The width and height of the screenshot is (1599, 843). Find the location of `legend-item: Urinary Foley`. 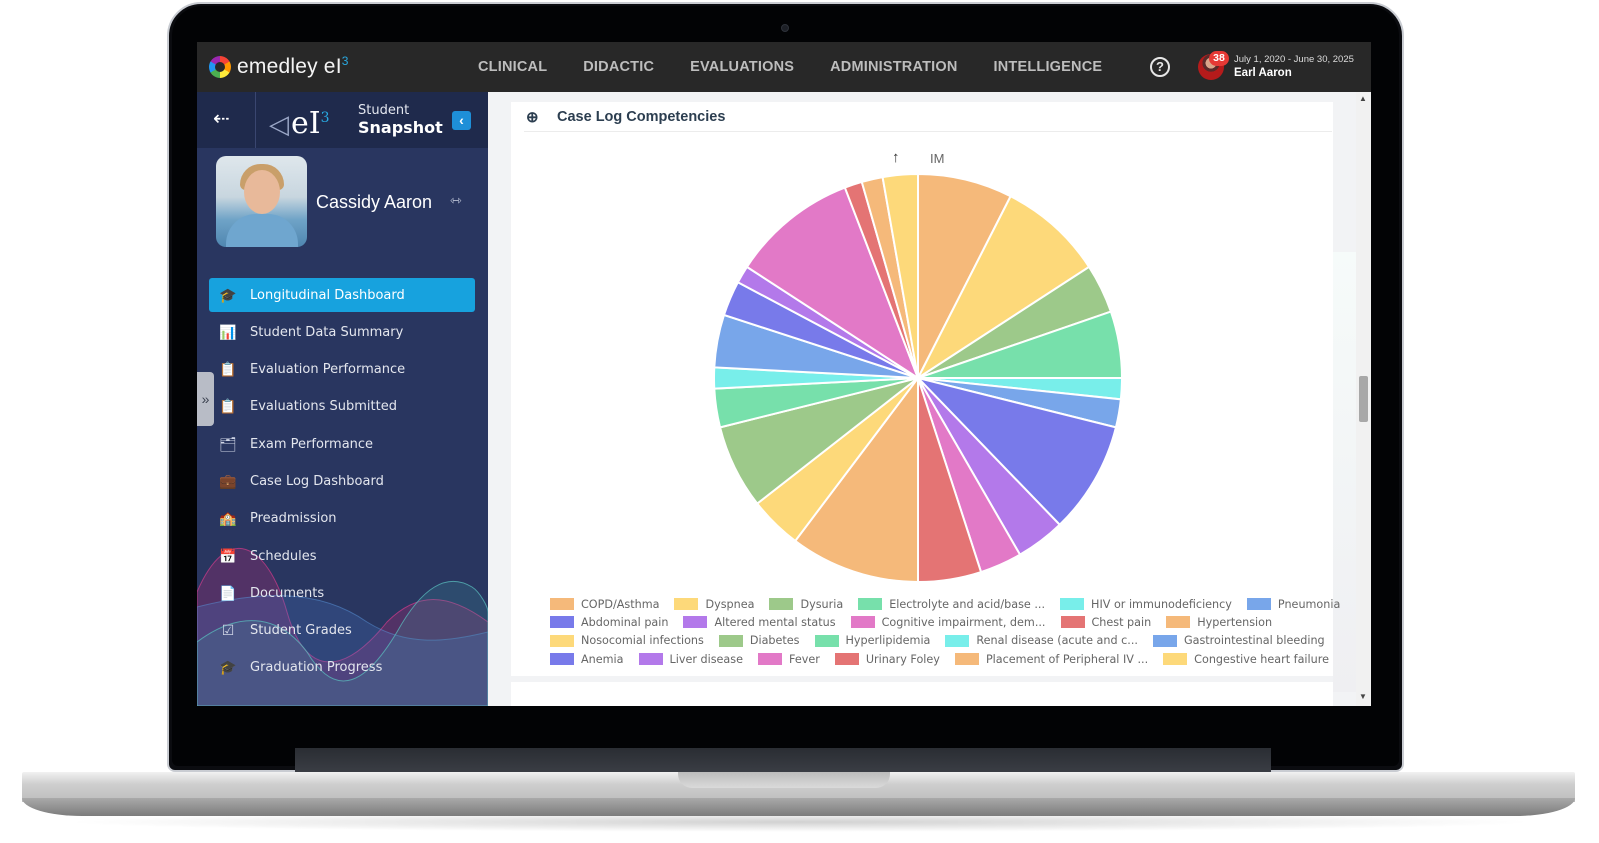

legend-item: Urinary Foley is located at coordinates (887, 659).